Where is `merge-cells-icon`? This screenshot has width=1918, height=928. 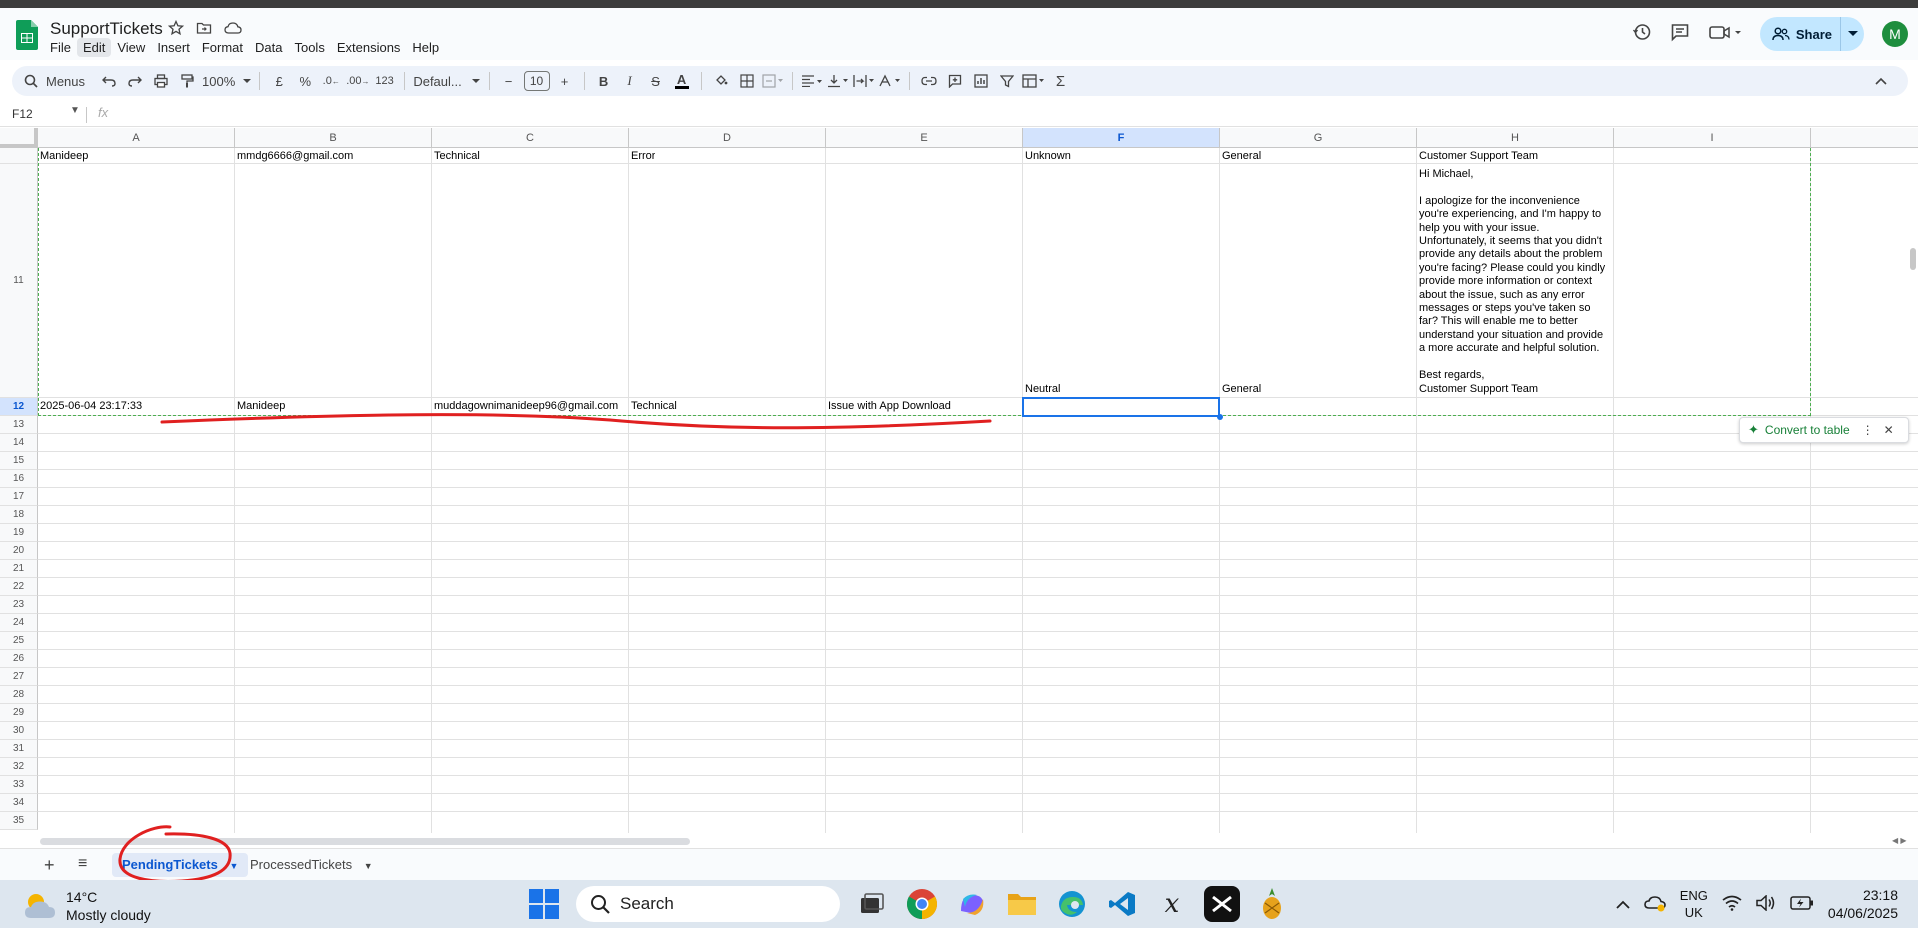 merge-cells-icon is located at coordinates (772, 81).